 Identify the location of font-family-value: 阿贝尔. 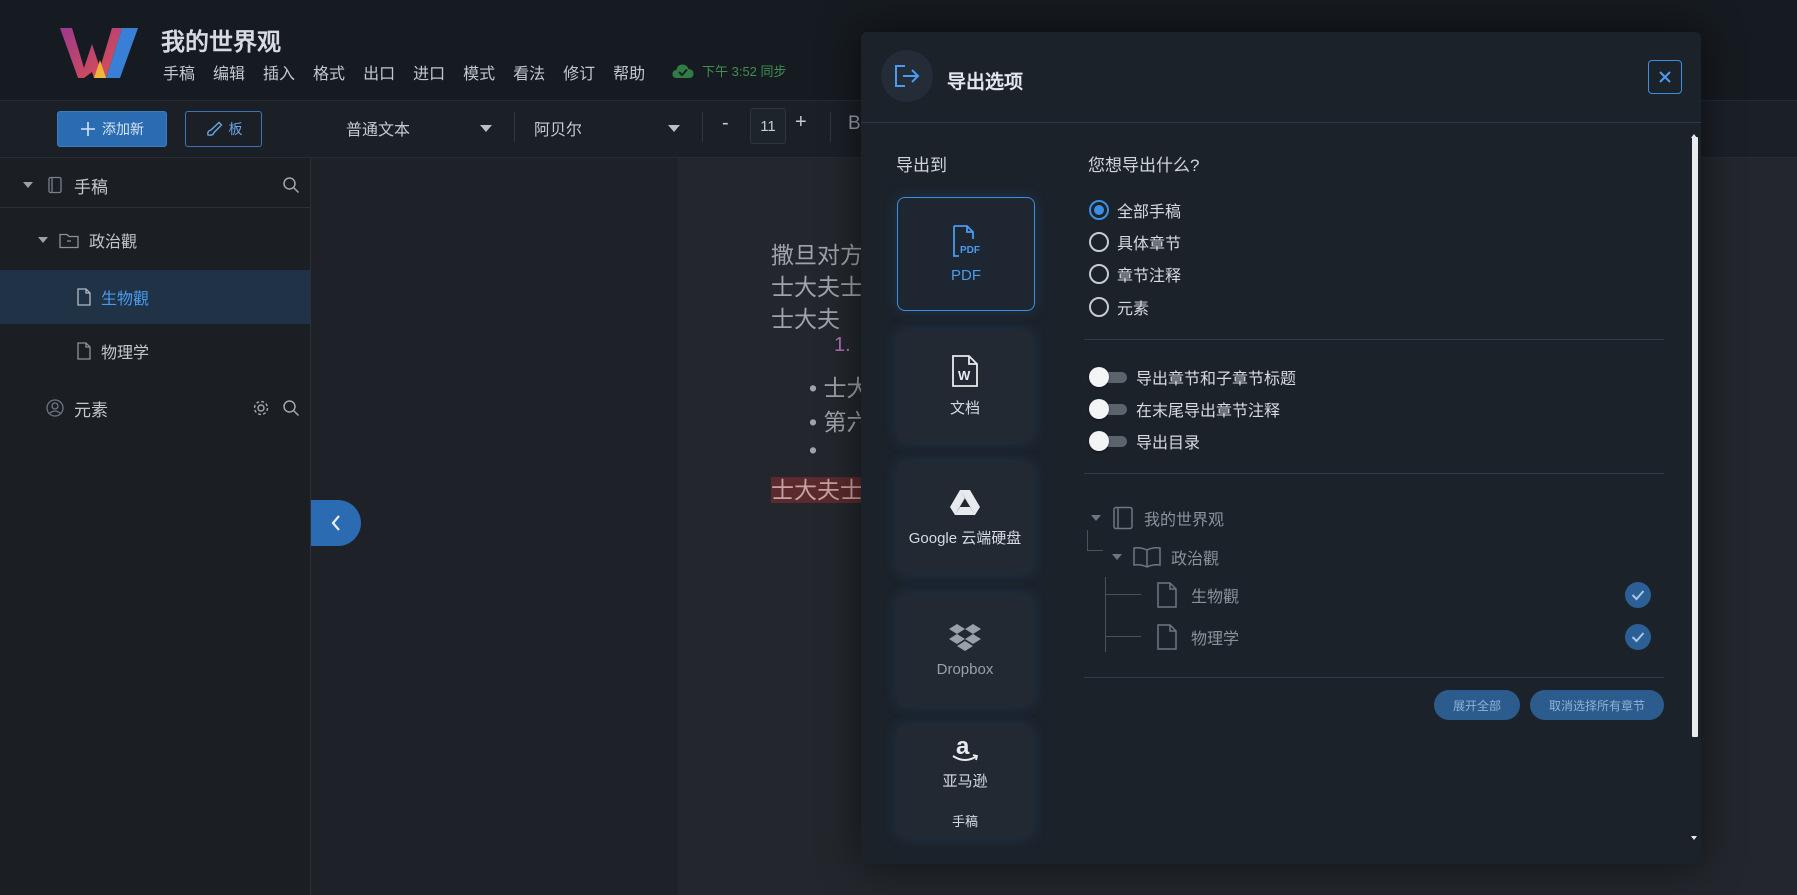
(558, 130).